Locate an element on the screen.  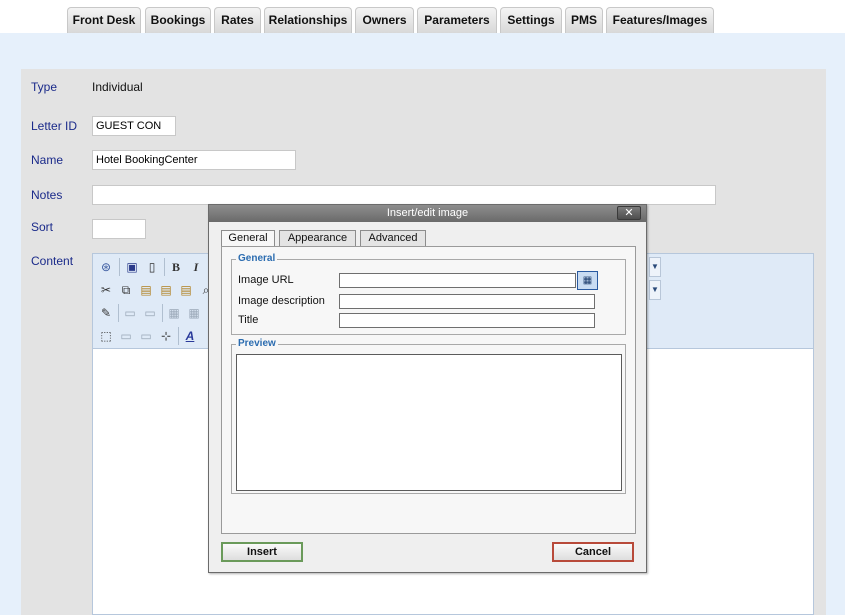
copy-icon: ⧉ is located at coordinates (126, 290).